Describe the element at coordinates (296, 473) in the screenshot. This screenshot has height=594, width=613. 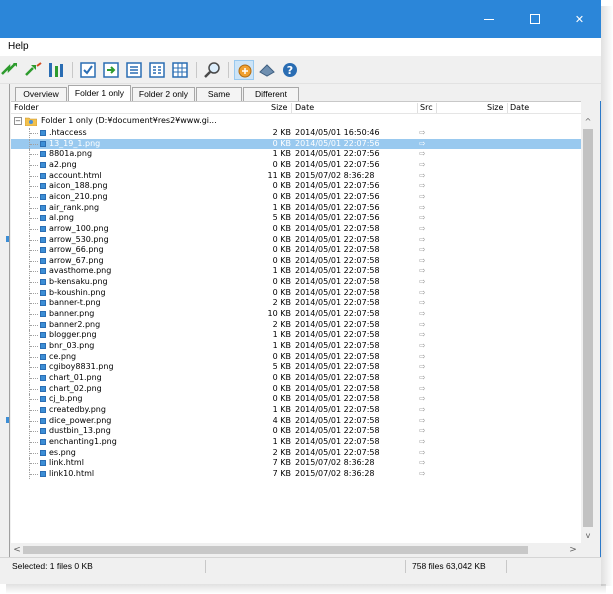
I see `table-row: link10.html 7 KB 2015/07/02 8:36:28 ⇨` at that location.